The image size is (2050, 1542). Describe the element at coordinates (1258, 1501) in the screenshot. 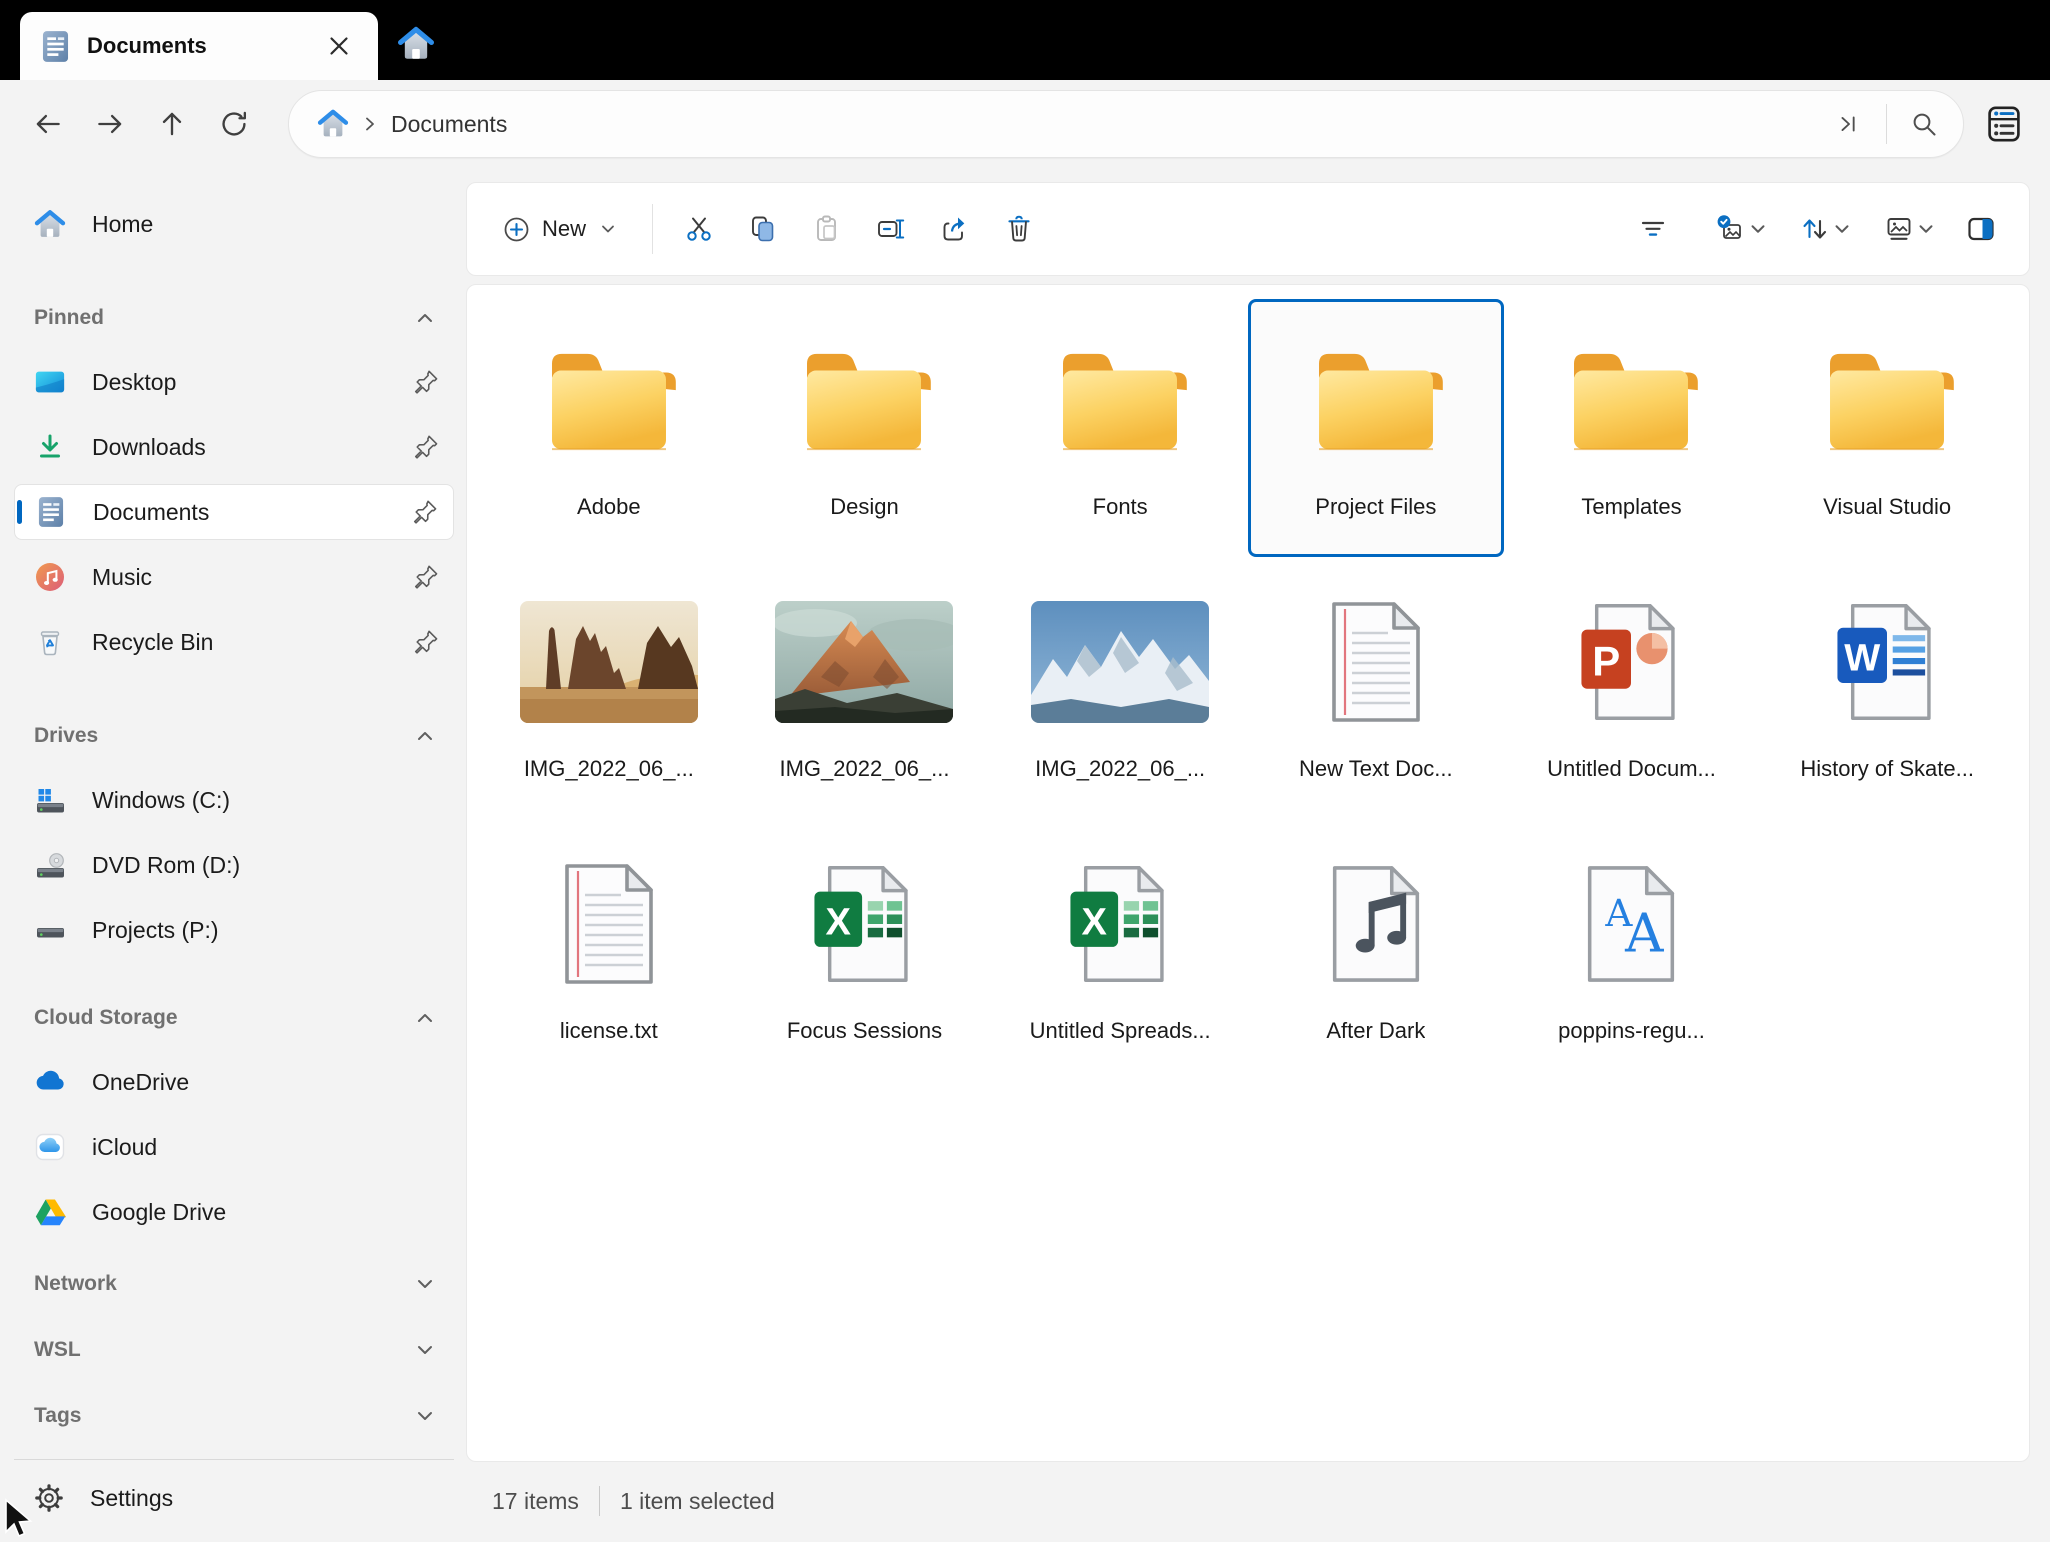

I see `status-bar: 17 items 1 item selected` at that location.